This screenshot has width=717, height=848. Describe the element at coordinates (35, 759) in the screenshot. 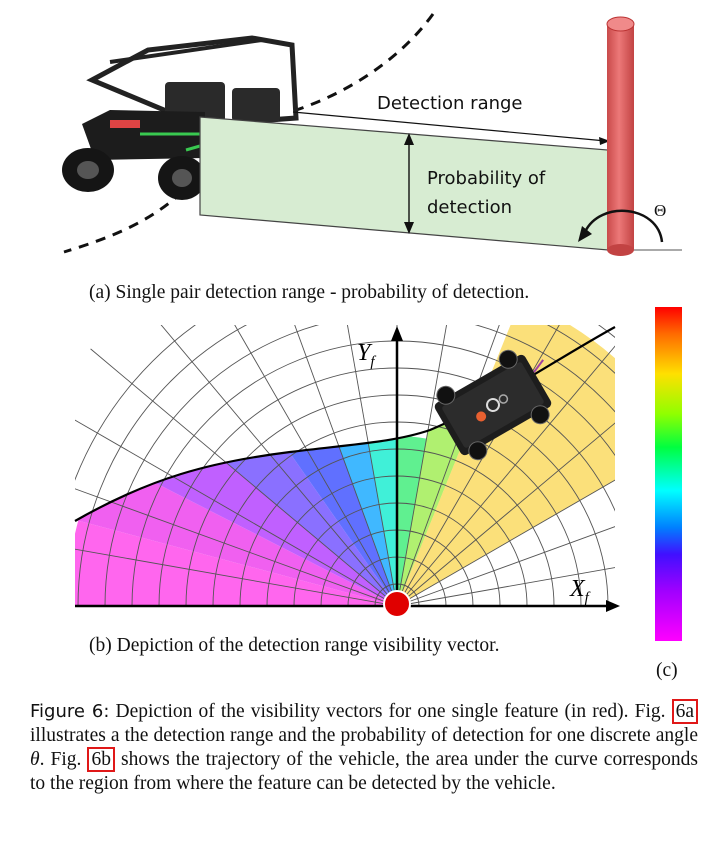

I see `theta-symbol: θ` at that location.